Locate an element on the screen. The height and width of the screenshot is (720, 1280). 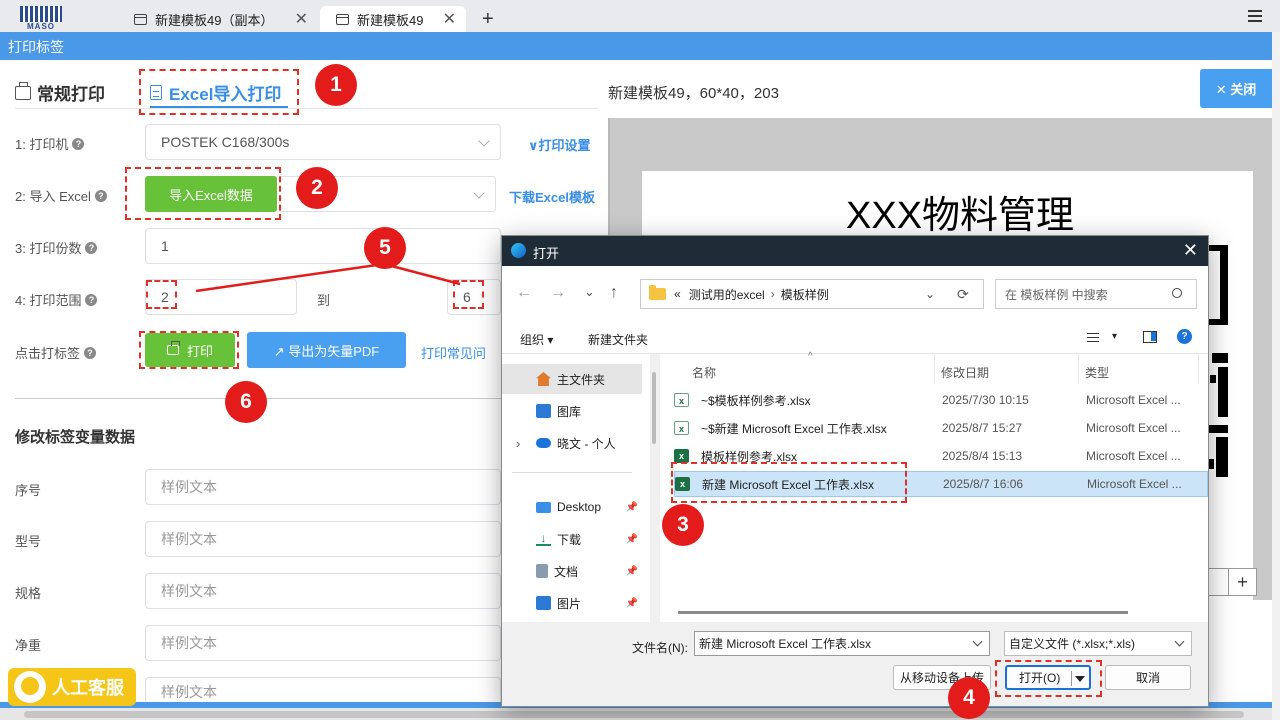
nav-item-gallery: 图库 is located at coordinates (572, 411).